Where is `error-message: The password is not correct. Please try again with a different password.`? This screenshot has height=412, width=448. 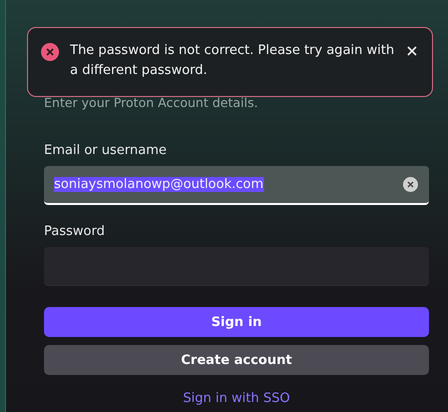
error-message: The password is not correct. Please try again with a different password. is located at coordinates (232, 61).